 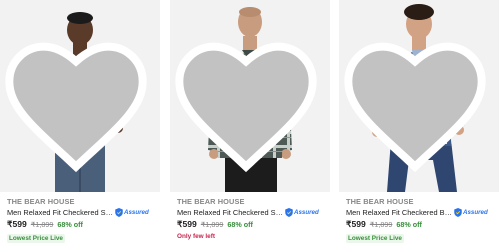 What do you see at coordinates (196, 236) in the screenshot?
I see `only-few-left-tag: Only few left` at bounding box center [196, 236].